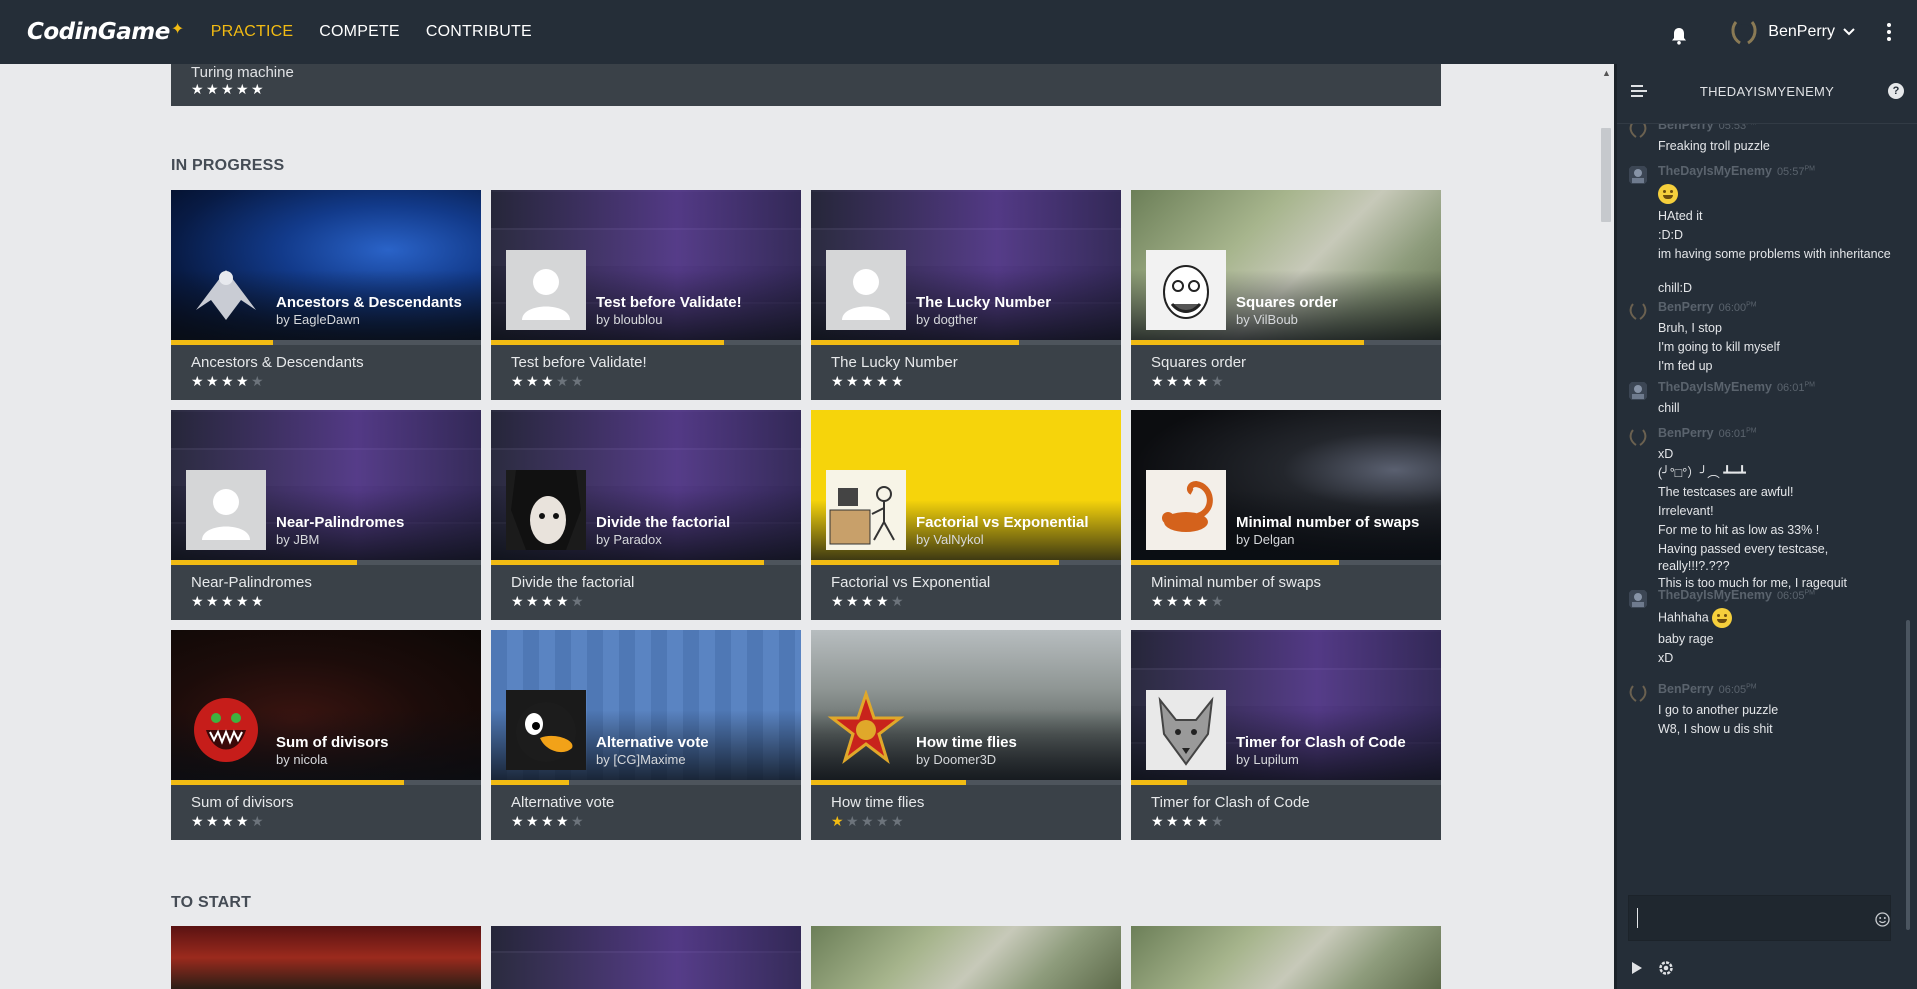 The image size is (1917, 989). I want to click on to-start-grid, so click(806, 957).